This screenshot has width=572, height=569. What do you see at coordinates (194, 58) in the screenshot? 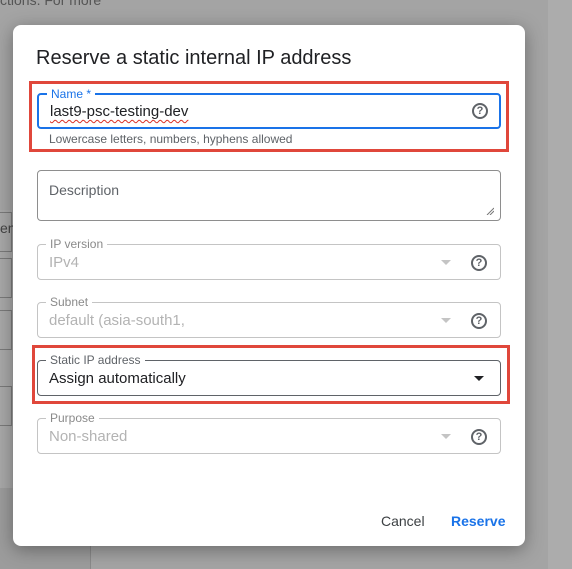
I see `dialog-title: Reserve a static internal IP address` at bounding box center [194, 58].